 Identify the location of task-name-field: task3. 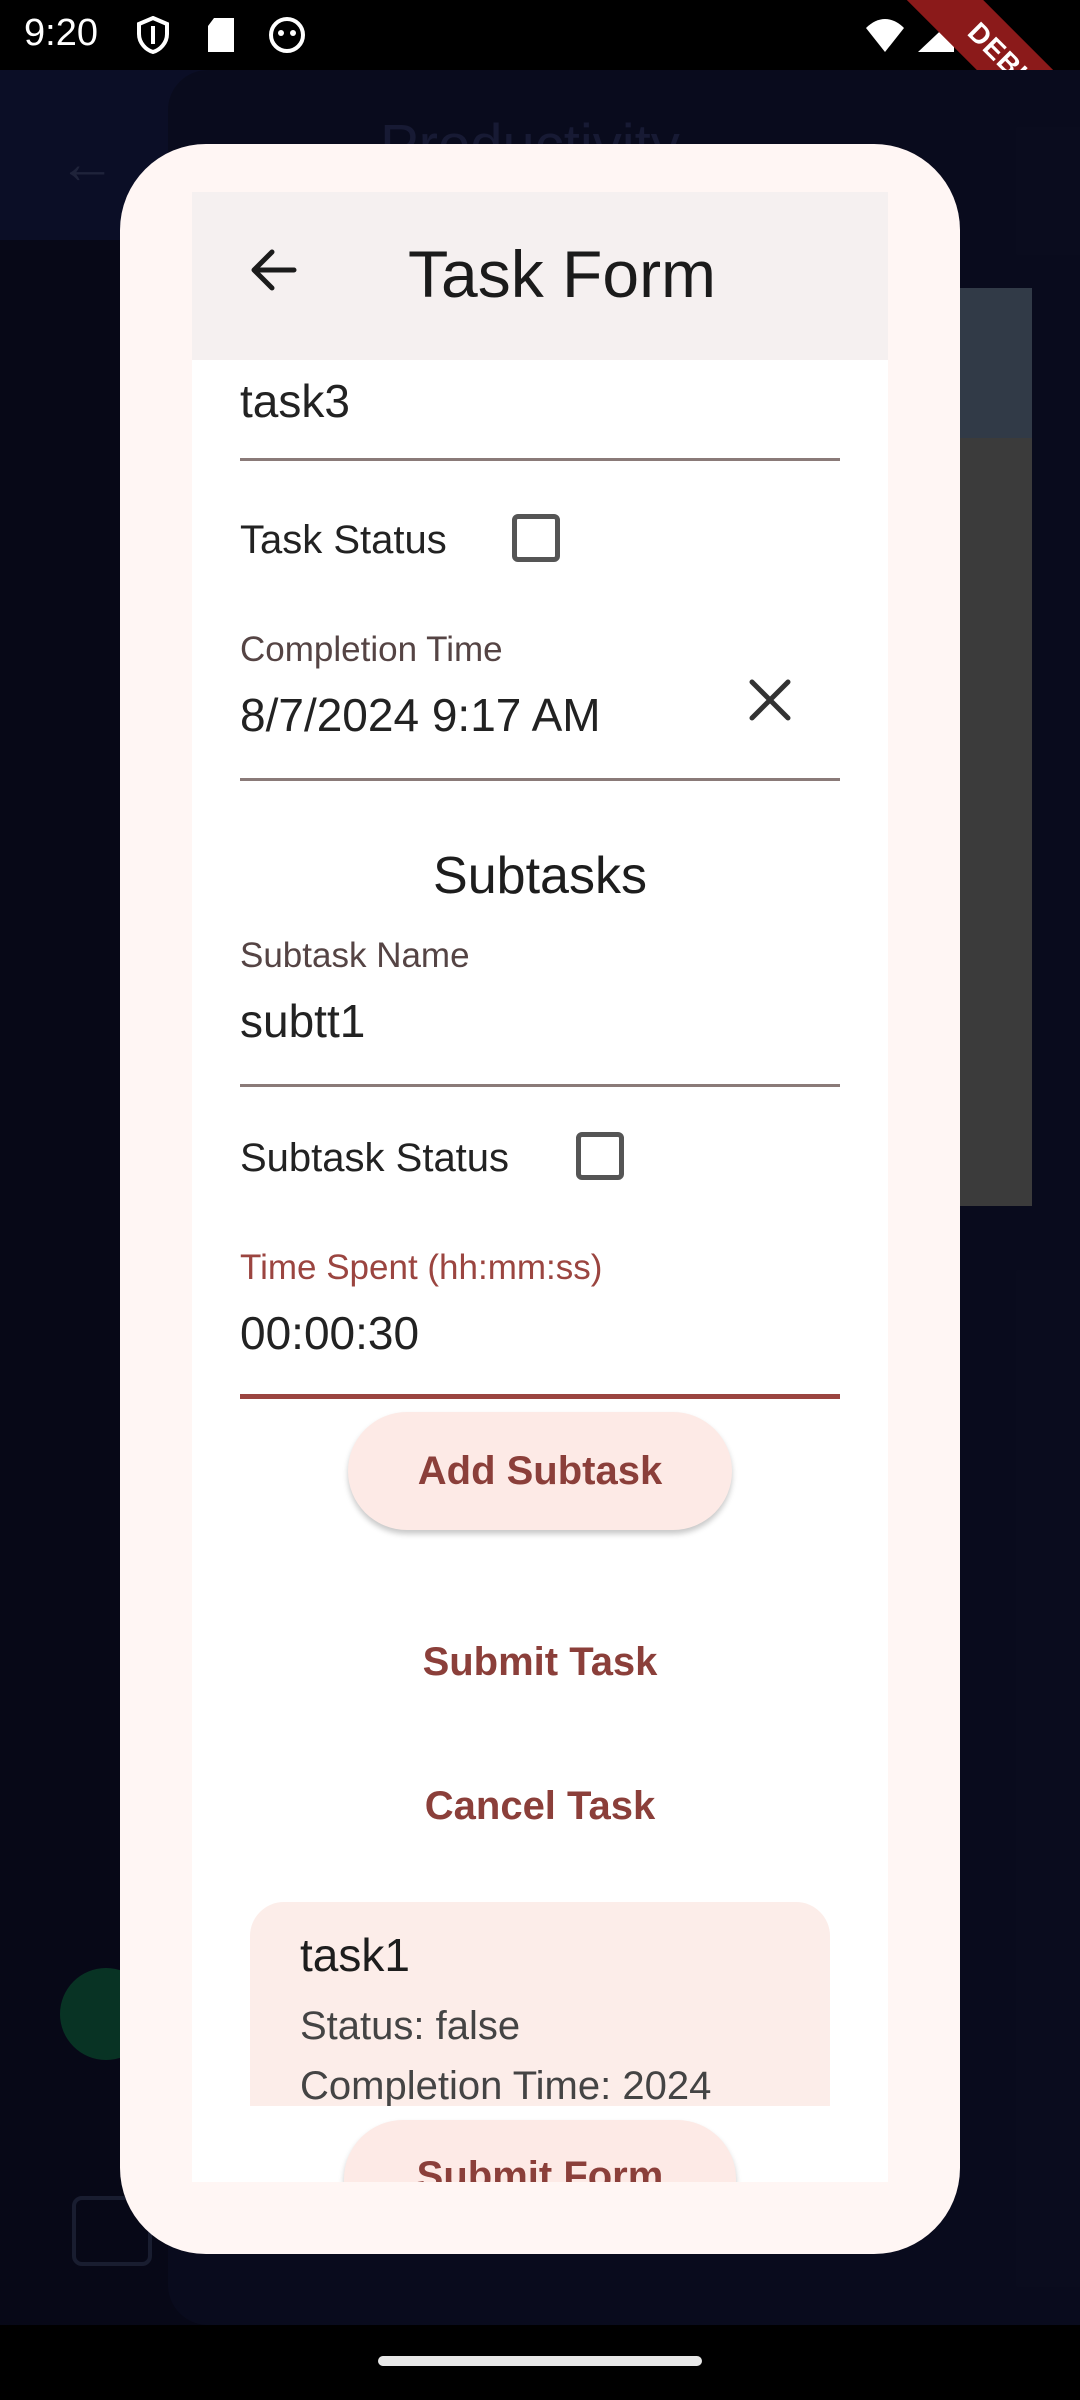
(540, 424).